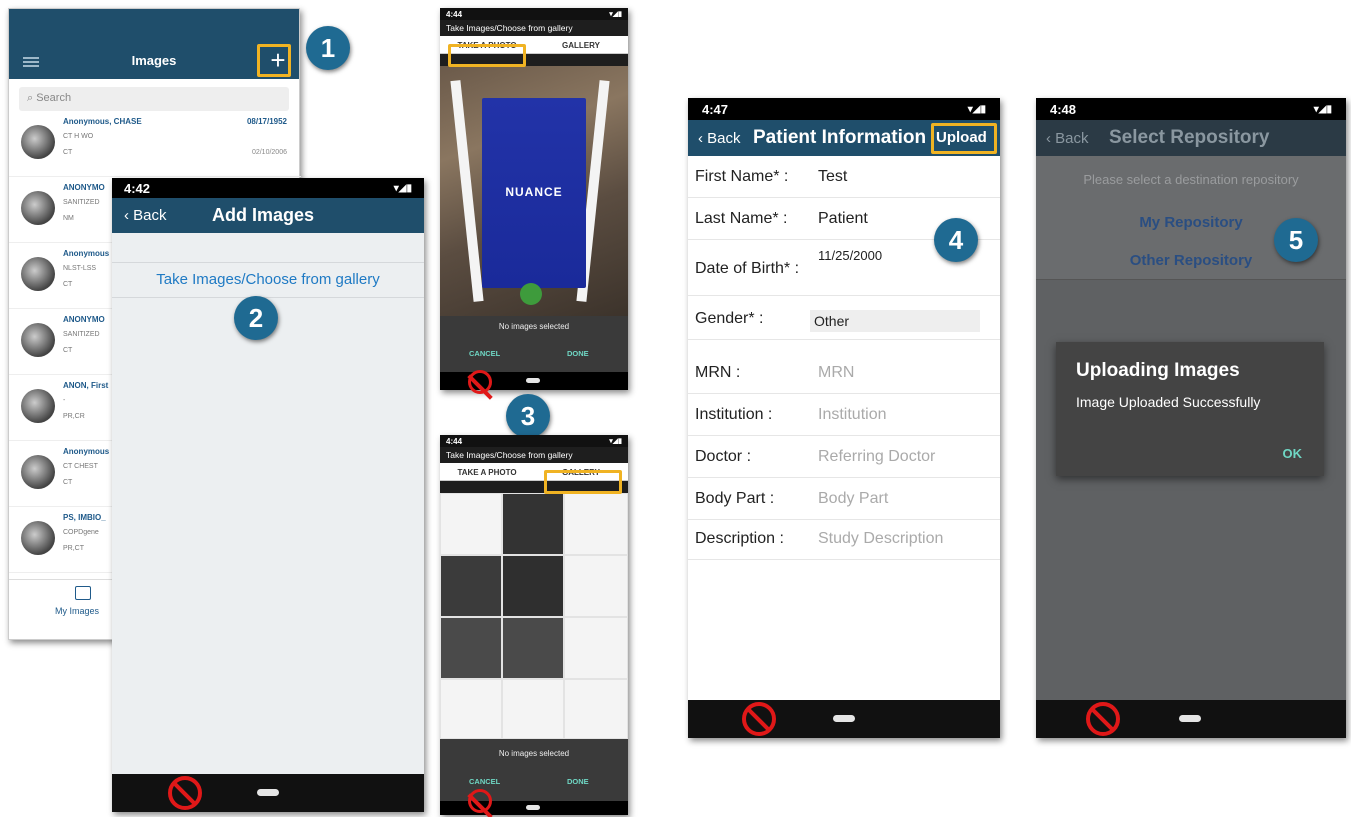  Describe the element at coordinates (54, 98) in the screenshot. I see `search-placeholder: Search` at that location.